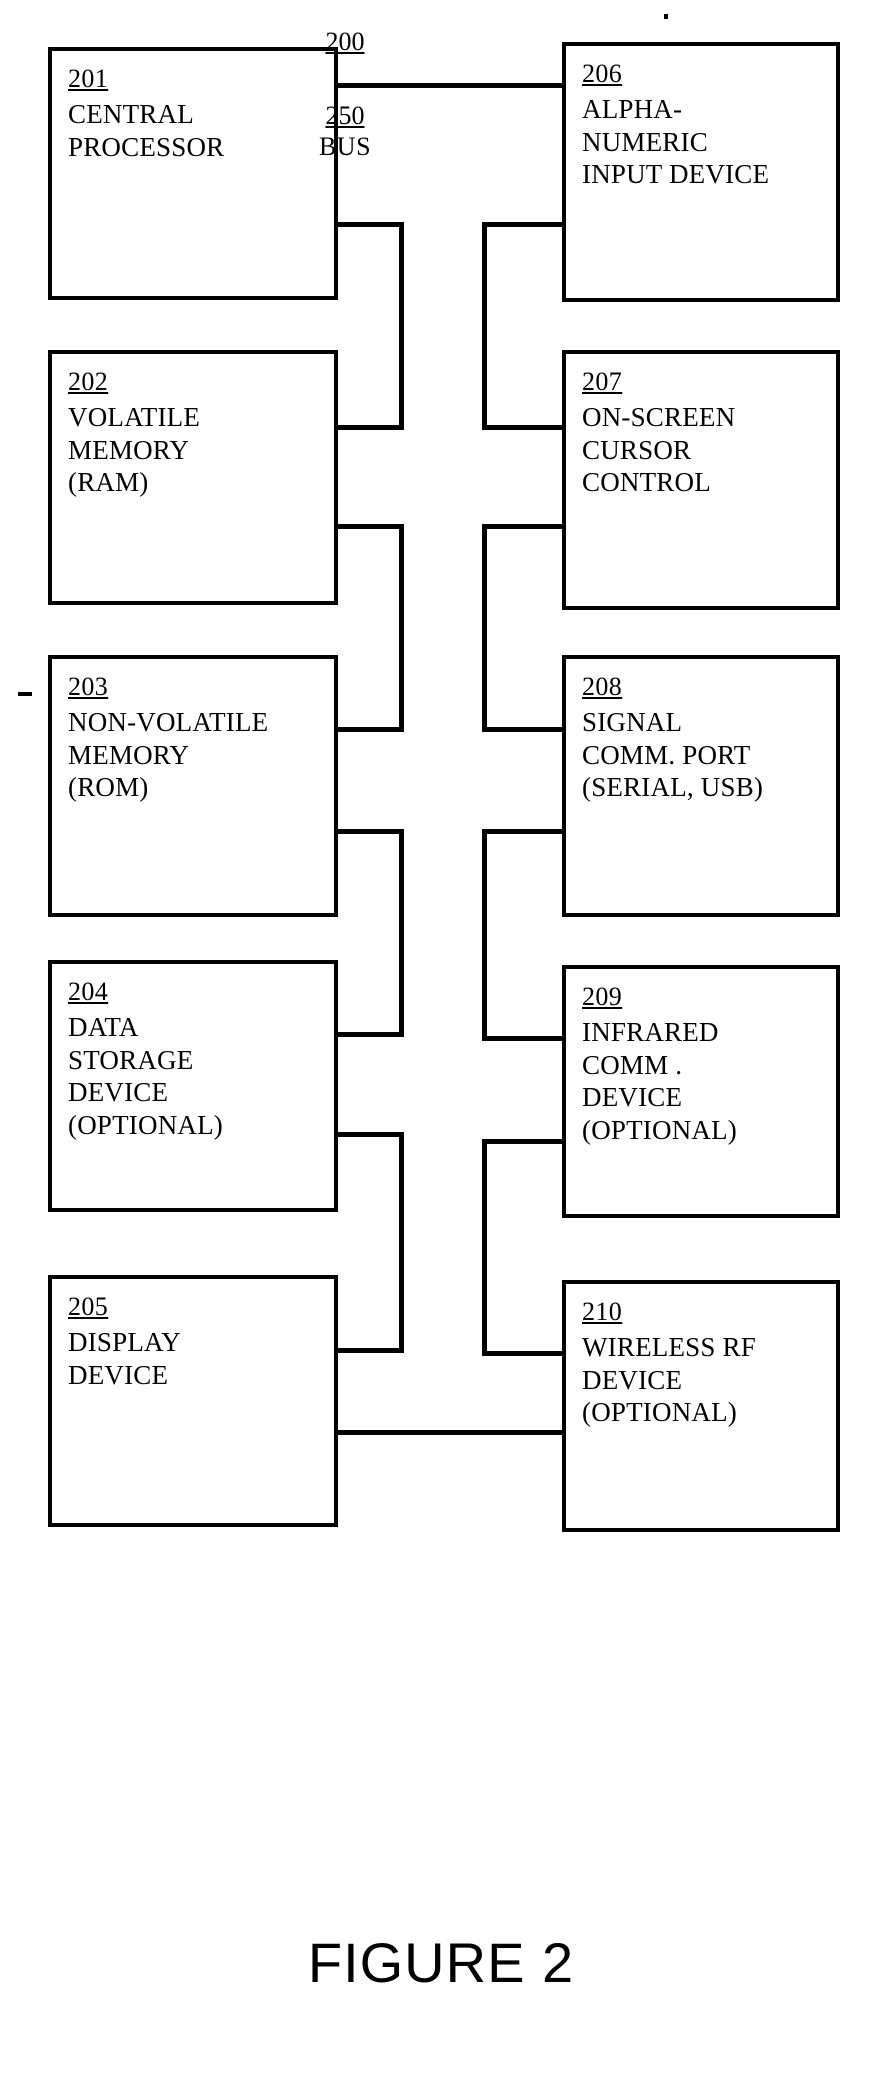  Describe the element at coordinates (669, 1380) in the screenshot. I see `block-210-label: WIRELESS RF DEVICE (OPTIONAL)` at that location.